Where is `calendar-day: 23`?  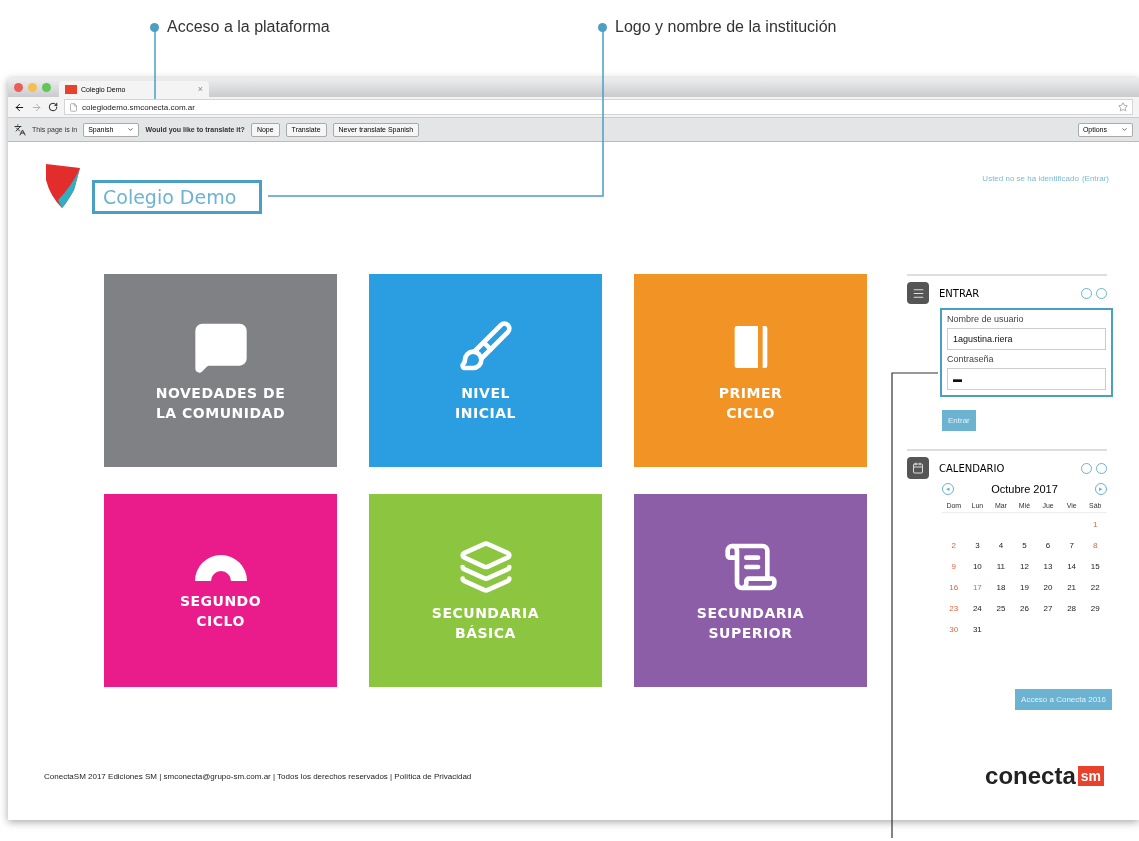
calendar-day: 23 is located at coordinates (954, 609).